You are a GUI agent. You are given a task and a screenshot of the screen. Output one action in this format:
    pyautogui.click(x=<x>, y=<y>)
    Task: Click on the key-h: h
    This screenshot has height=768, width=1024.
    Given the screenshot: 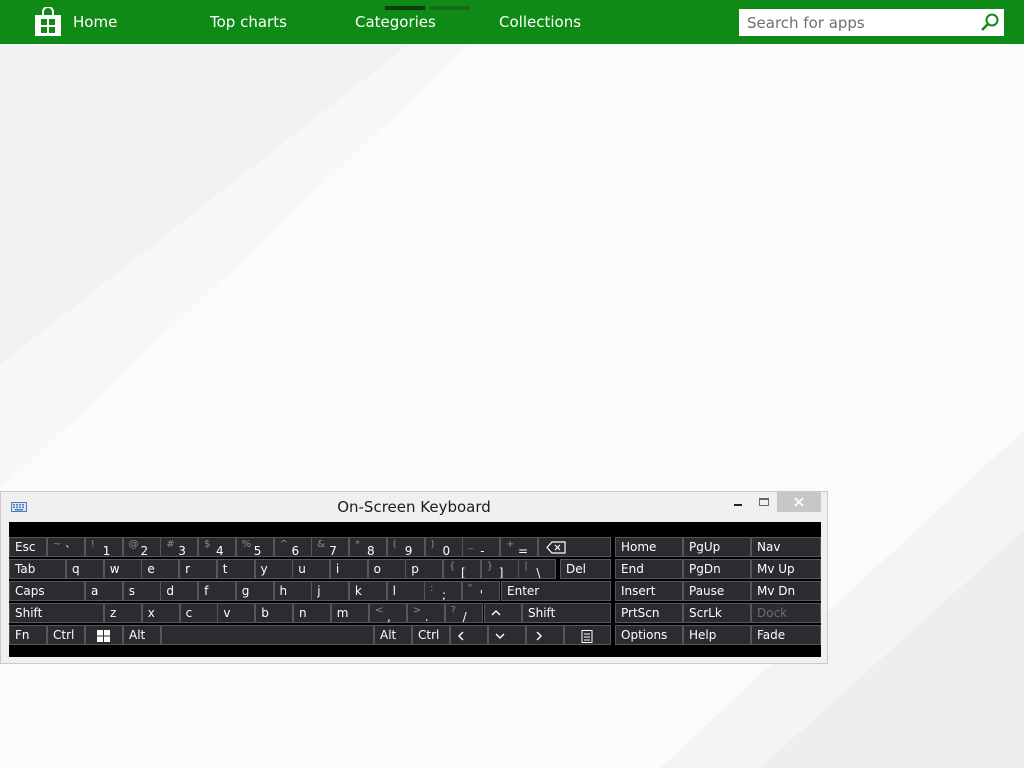 What is the action you would take?
    pyautogui.click(x=292, y=591)
    